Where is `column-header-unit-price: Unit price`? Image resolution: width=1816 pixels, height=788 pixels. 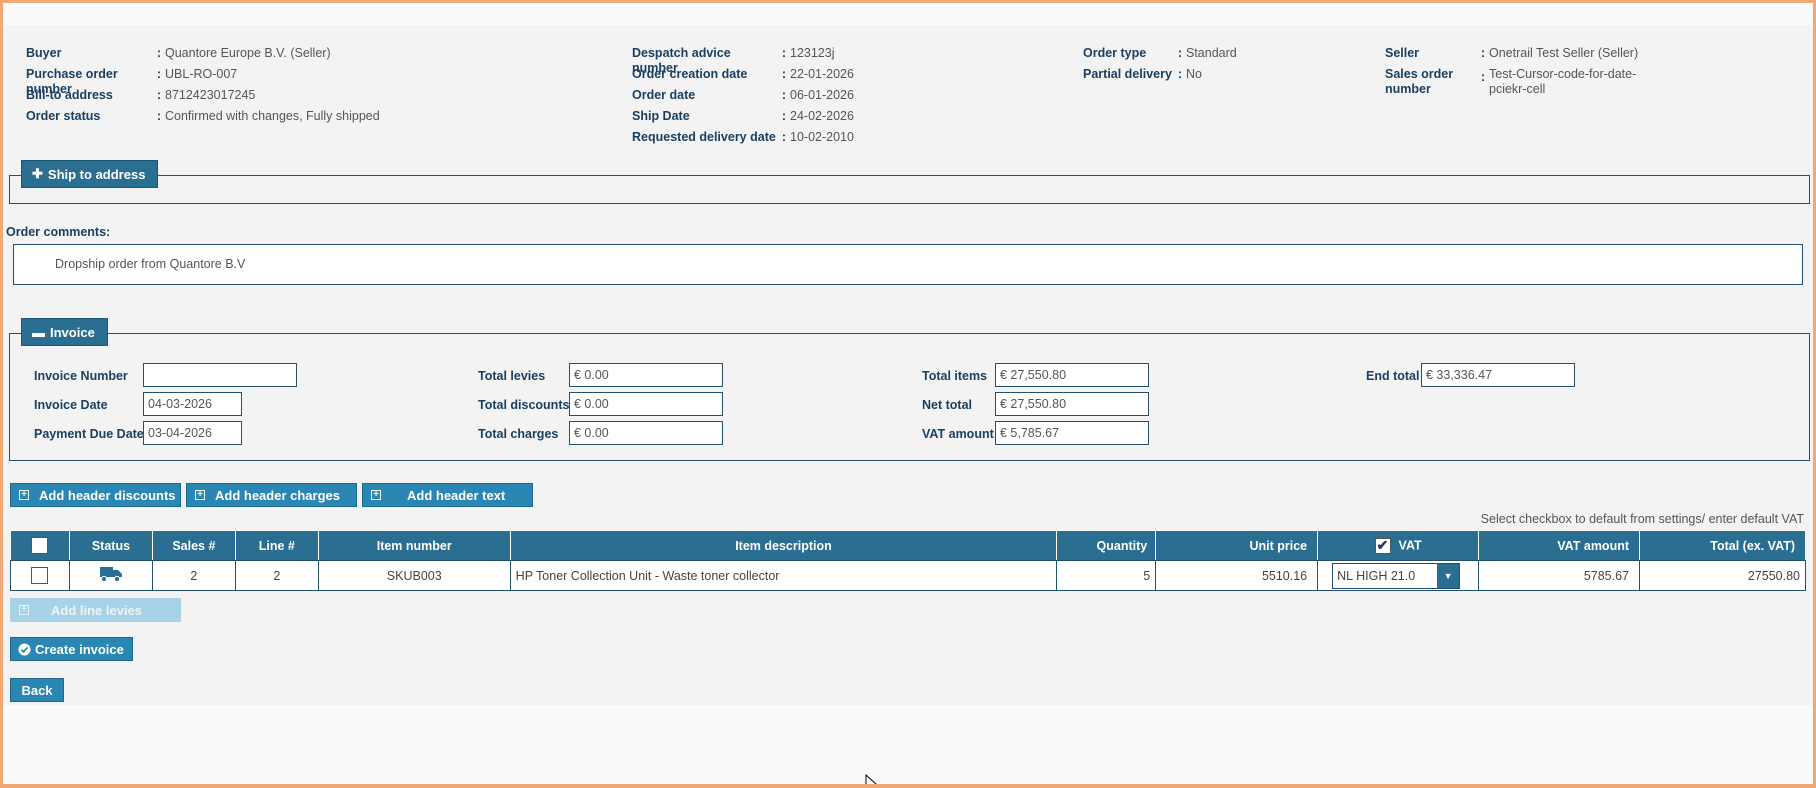
column-header-unit-price: Unit price is located at coordinates (1237, 545).